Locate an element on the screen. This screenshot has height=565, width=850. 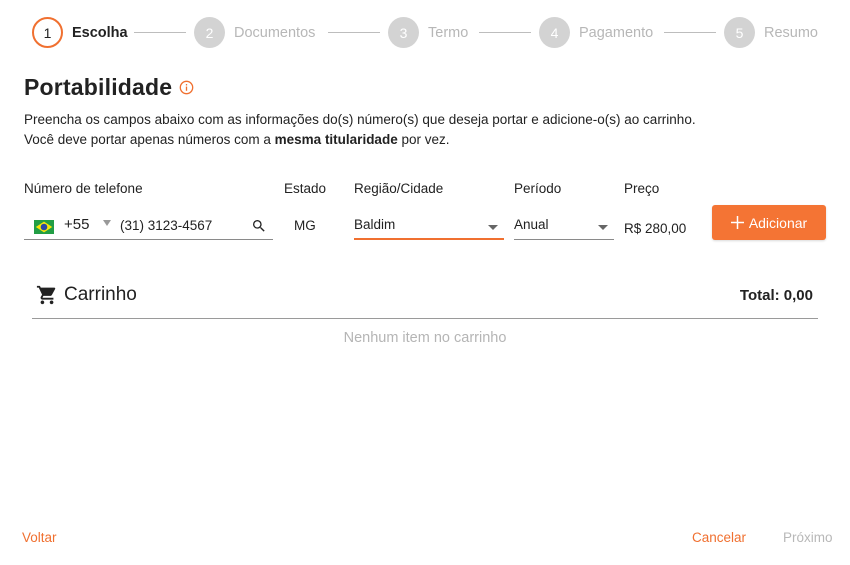
description-emphasis: mesma titularidade is located at coordinates (336, 139).